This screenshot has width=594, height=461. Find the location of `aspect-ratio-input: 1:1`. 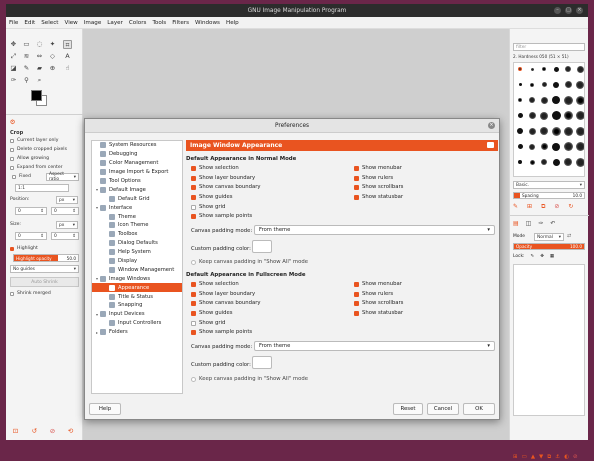

aspect-ratio-input: 1:1 is located at coordinates (42, 188).